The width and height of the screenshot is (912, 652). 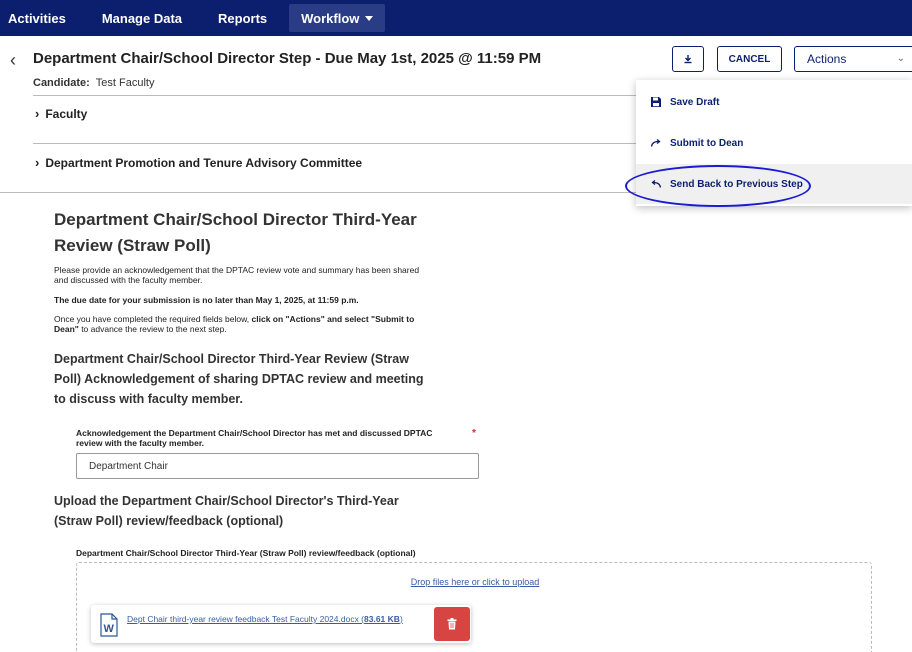 I want to click on menu-item-label: Save Draft, so click(x=695, y=102).